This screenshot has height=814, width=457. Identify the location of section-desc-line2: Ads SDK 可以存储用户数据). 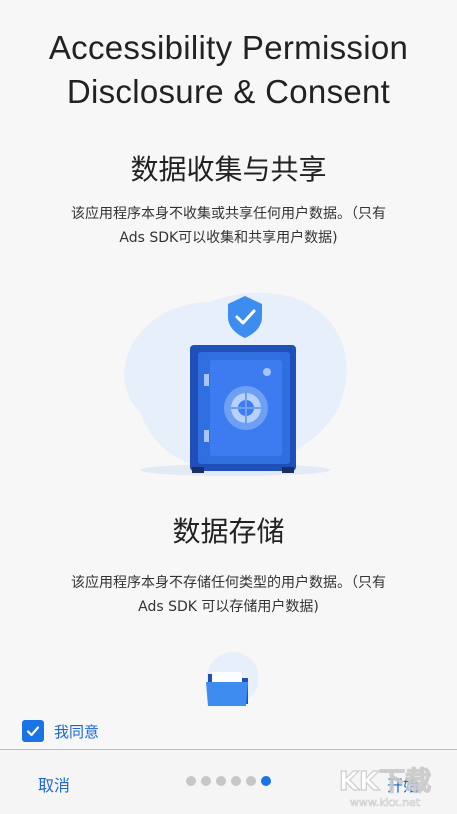
(228, 607).